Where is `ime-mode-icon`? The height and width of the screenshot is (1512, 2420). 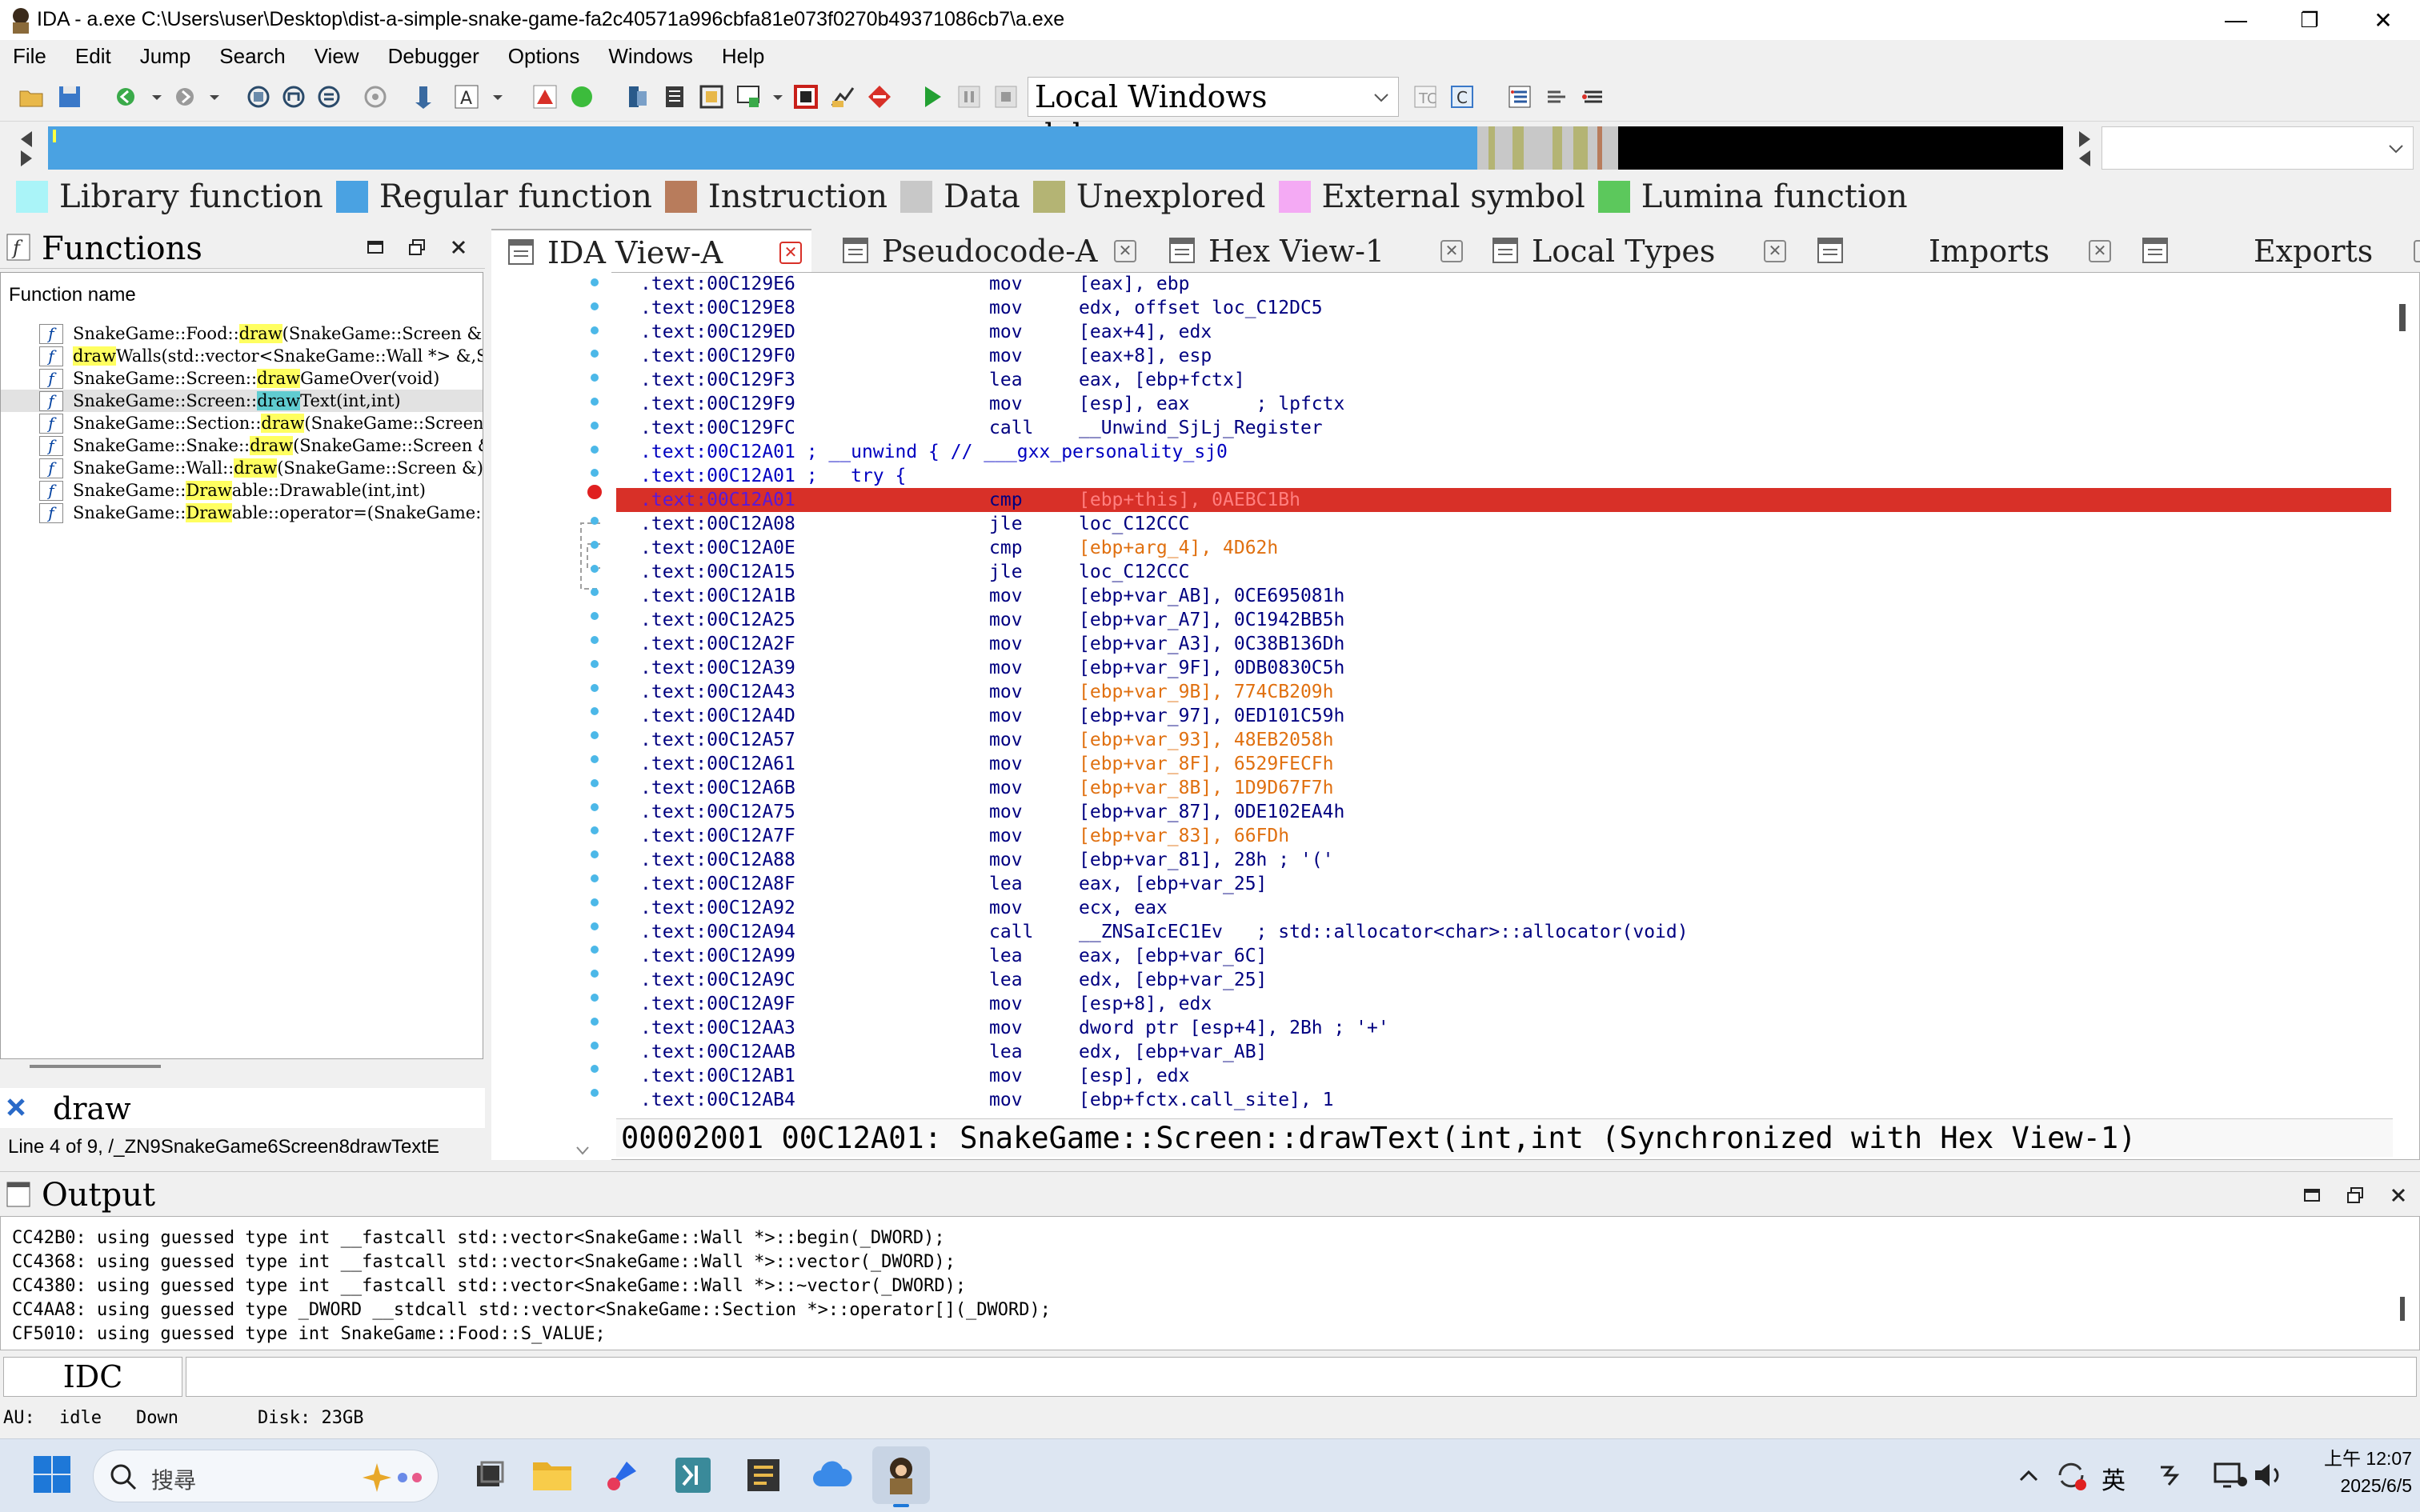 ime-mode-icon is located at coordinates (2169, 1475).